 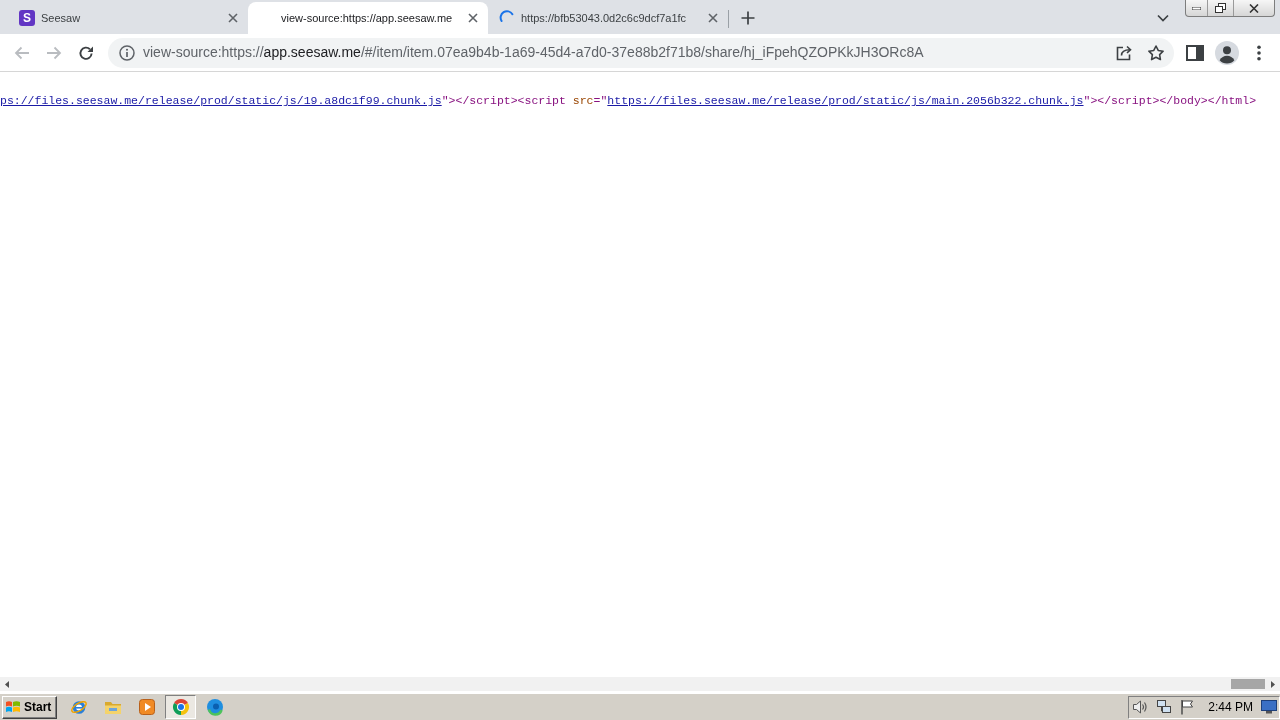 I want to click on left-triangle-icon, so click(x=7, y=684).